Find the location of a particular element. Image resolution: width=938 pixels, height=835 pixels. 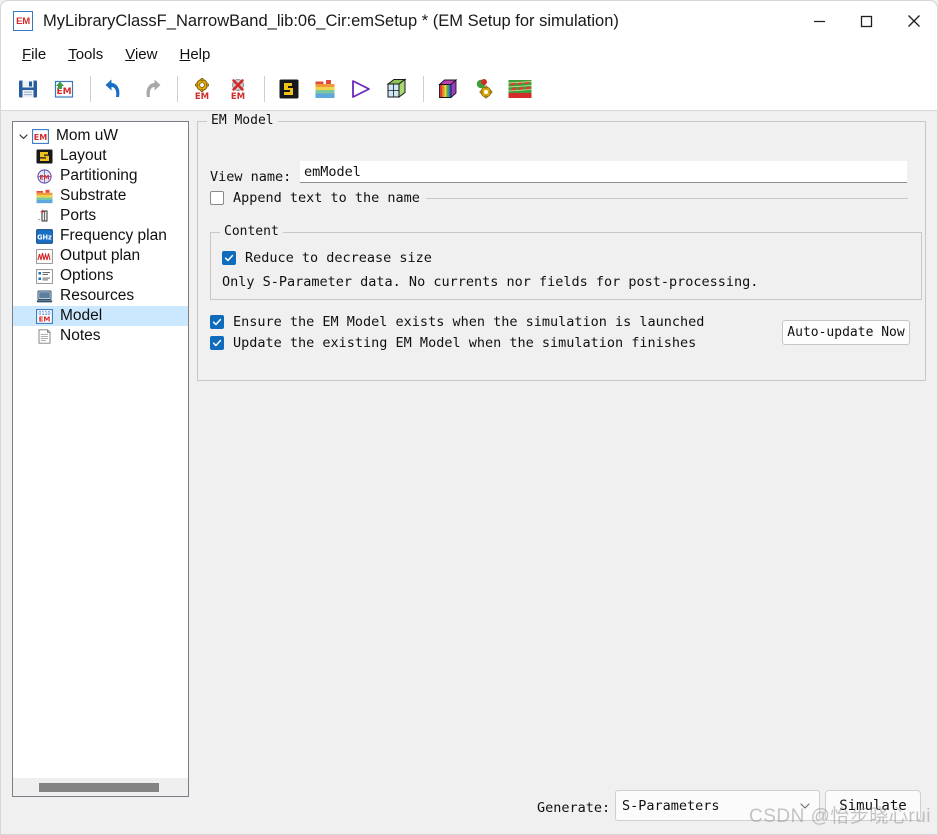

view-name-label: View name: is located at coordinates (251, 177).